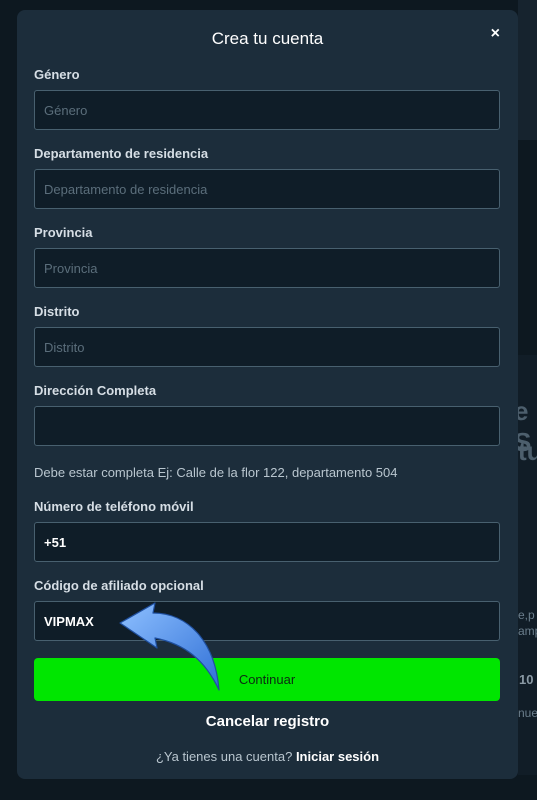  What do you see at coordinates (267, 347) in the screenshot?
I see `distrito-field` at bounding box center [267, 347].